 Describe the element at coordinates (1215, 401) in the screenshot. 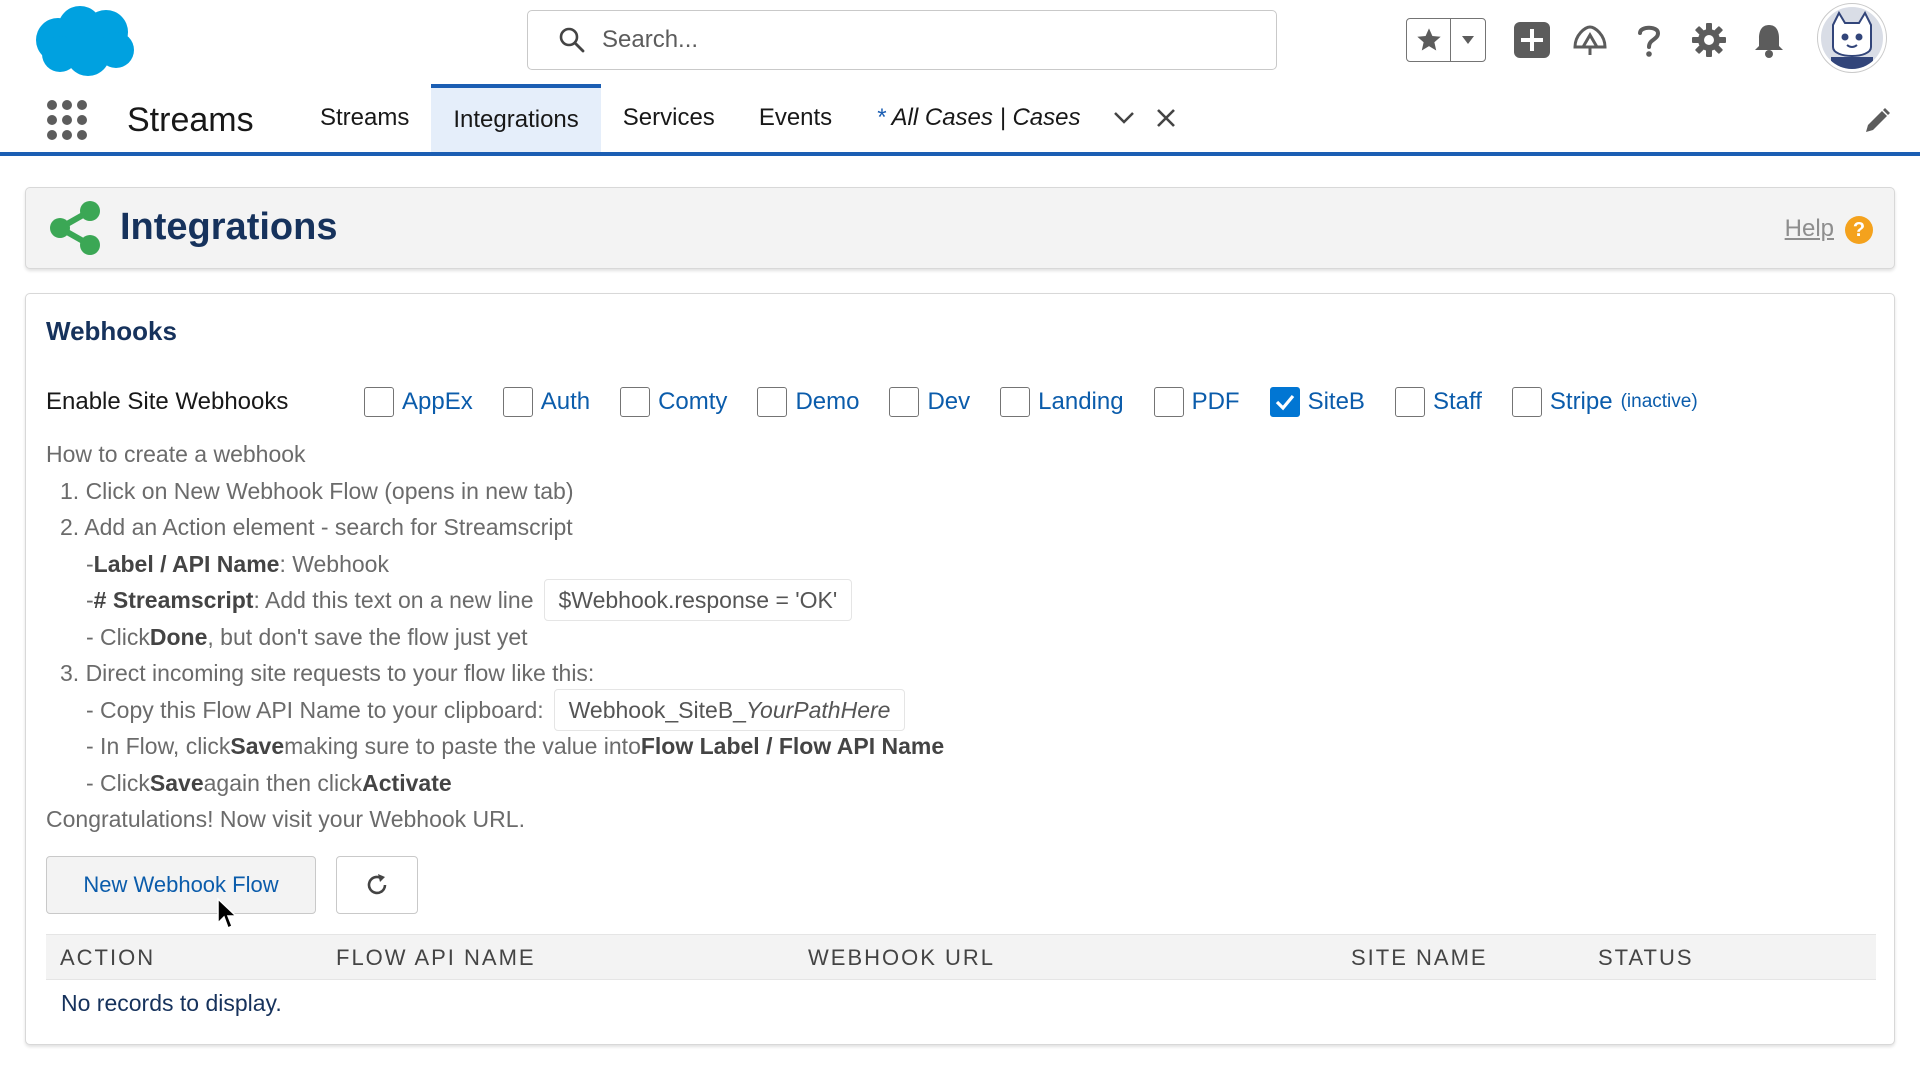

I see `site-name-label: PDF` at that location.